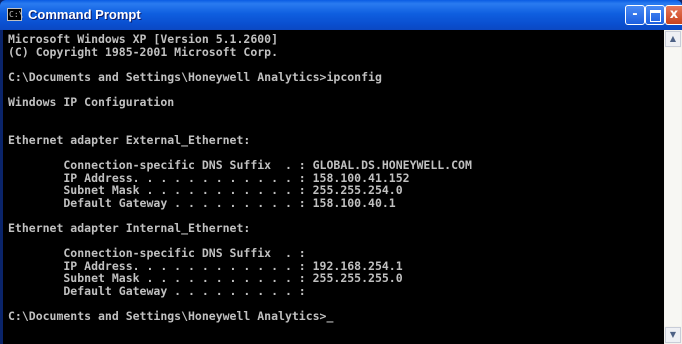  I want to click on scroll-track, so click(673, 187).